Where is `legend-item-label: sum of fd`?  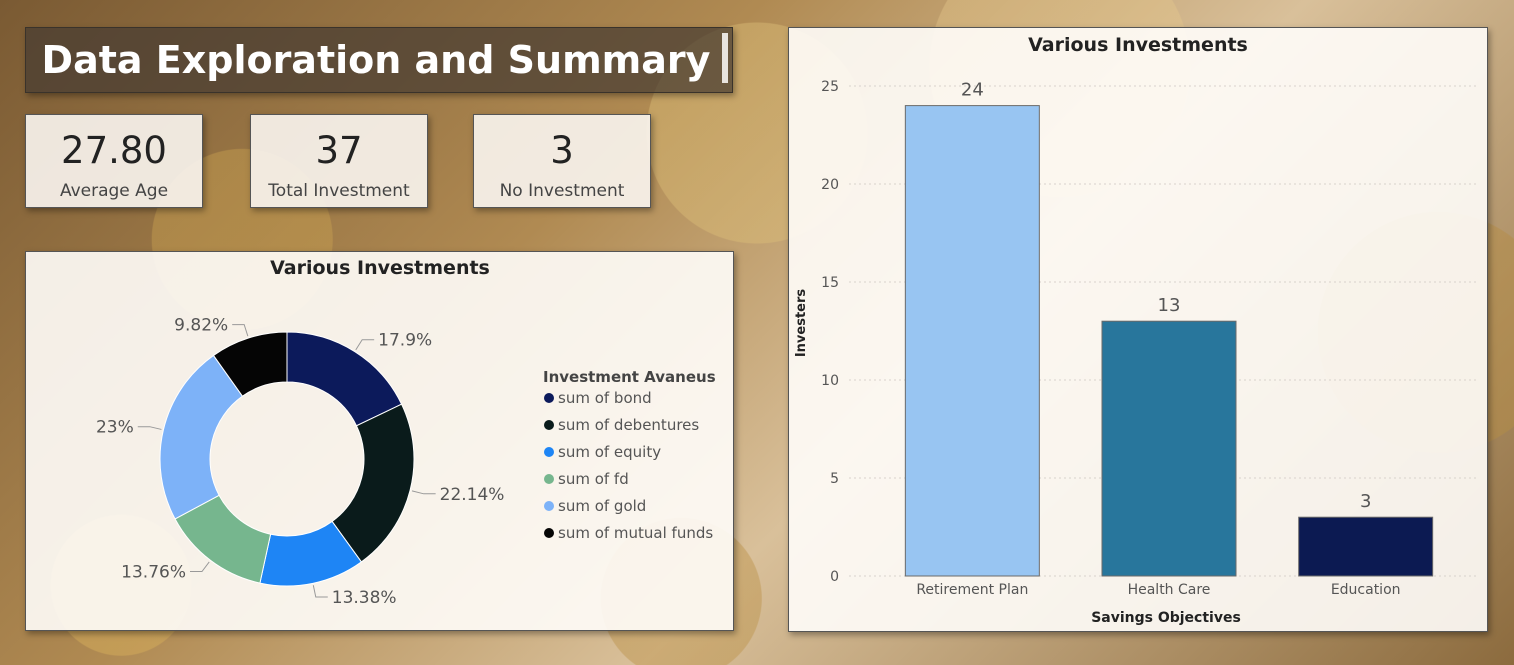
legend-item-label: sum of fd is located at coordinates (593, 479).